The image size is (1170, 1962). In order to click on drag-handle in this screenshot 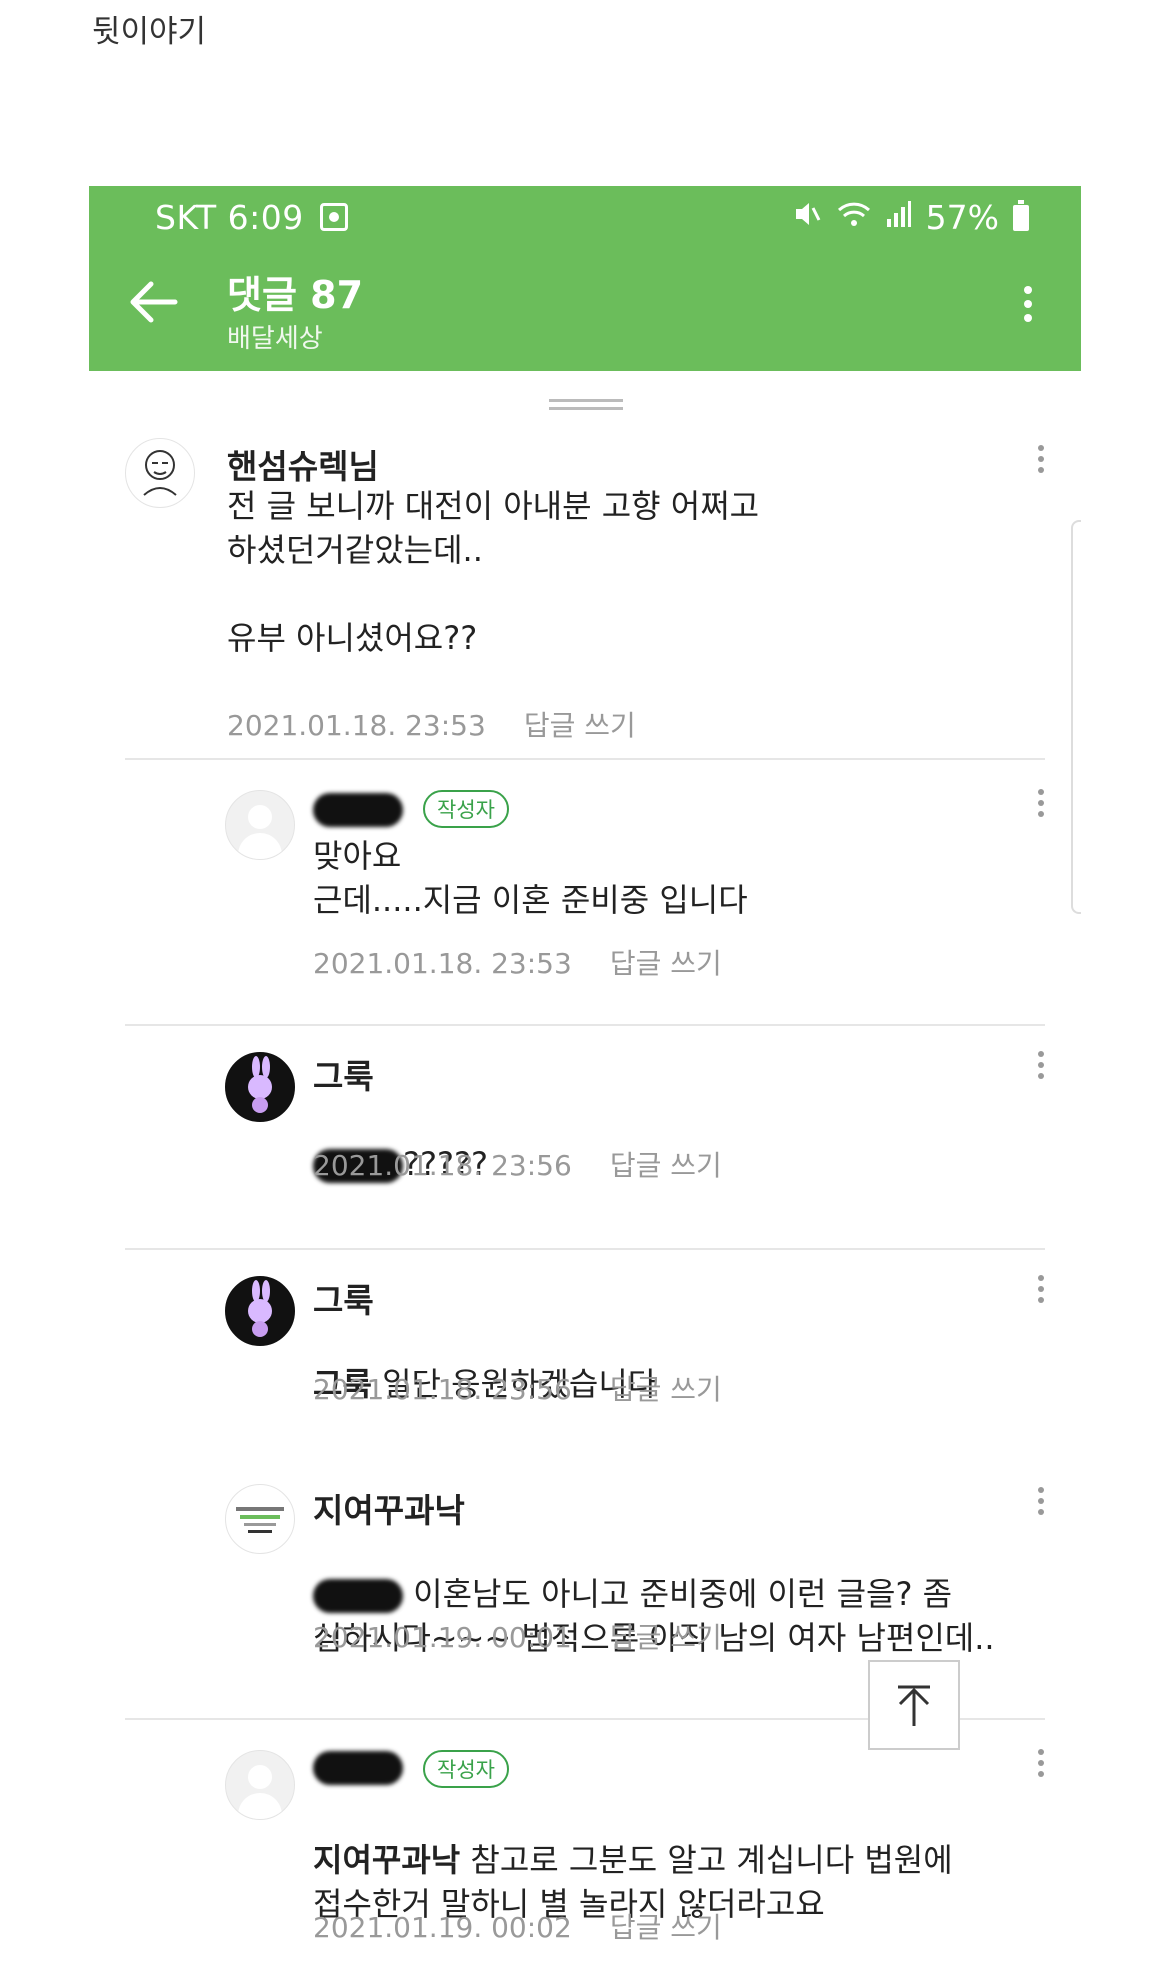, I will do `click(586, 404)`.